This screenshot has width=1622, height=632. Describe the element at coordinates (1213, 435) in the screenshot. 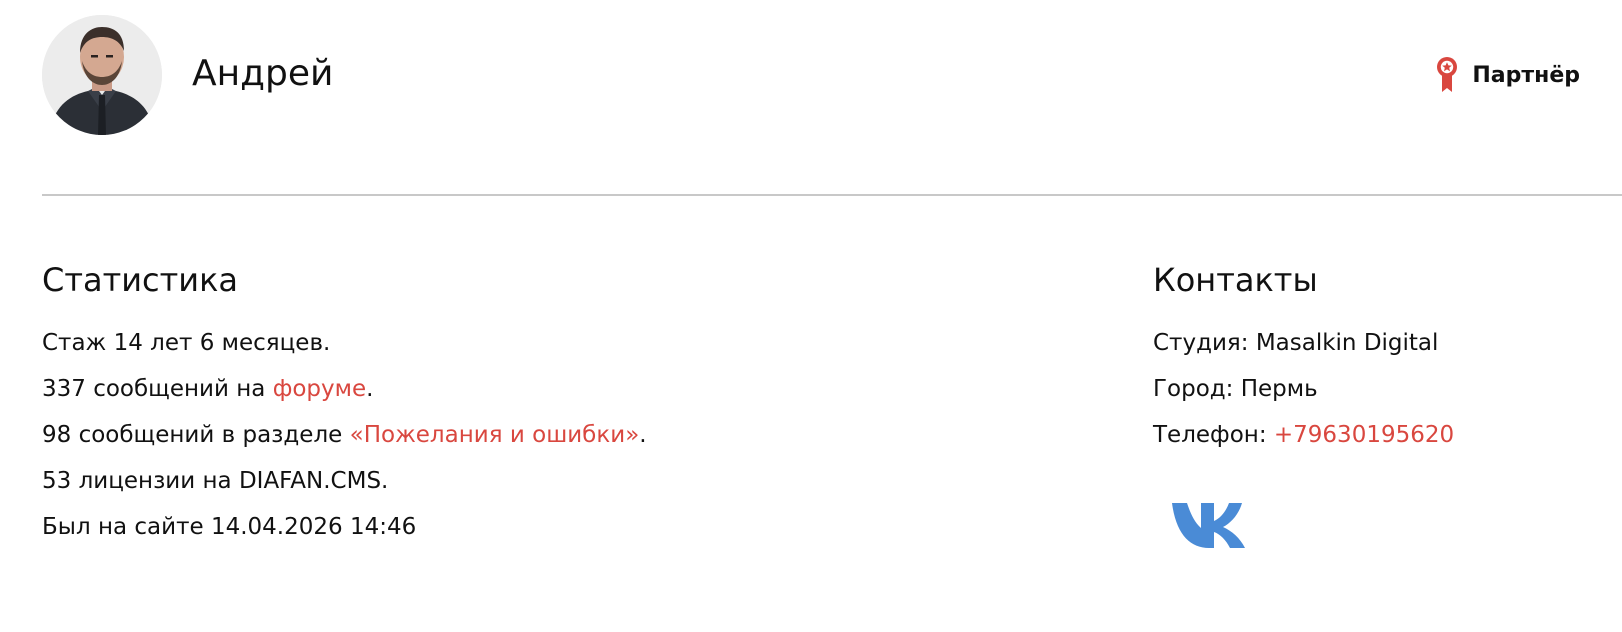

I see `contact-phone-label: Телефон:` at that location.